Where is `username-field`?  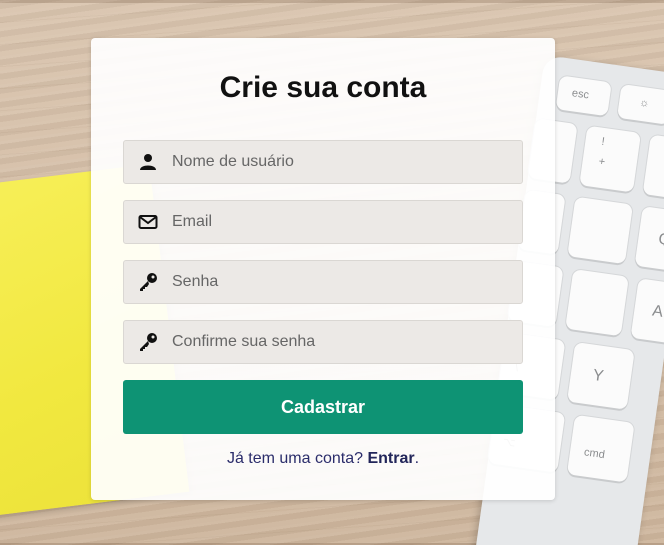
username-field is located at coordinates (323, 162).